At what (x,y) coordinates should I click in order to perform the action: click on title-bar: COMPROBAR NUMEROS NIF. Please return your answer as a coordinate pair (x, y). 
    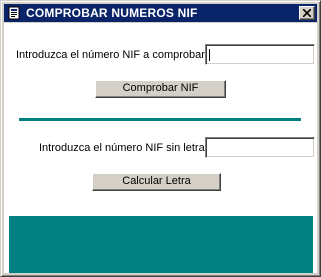
    Looking at the image, I should click on (160, 13).